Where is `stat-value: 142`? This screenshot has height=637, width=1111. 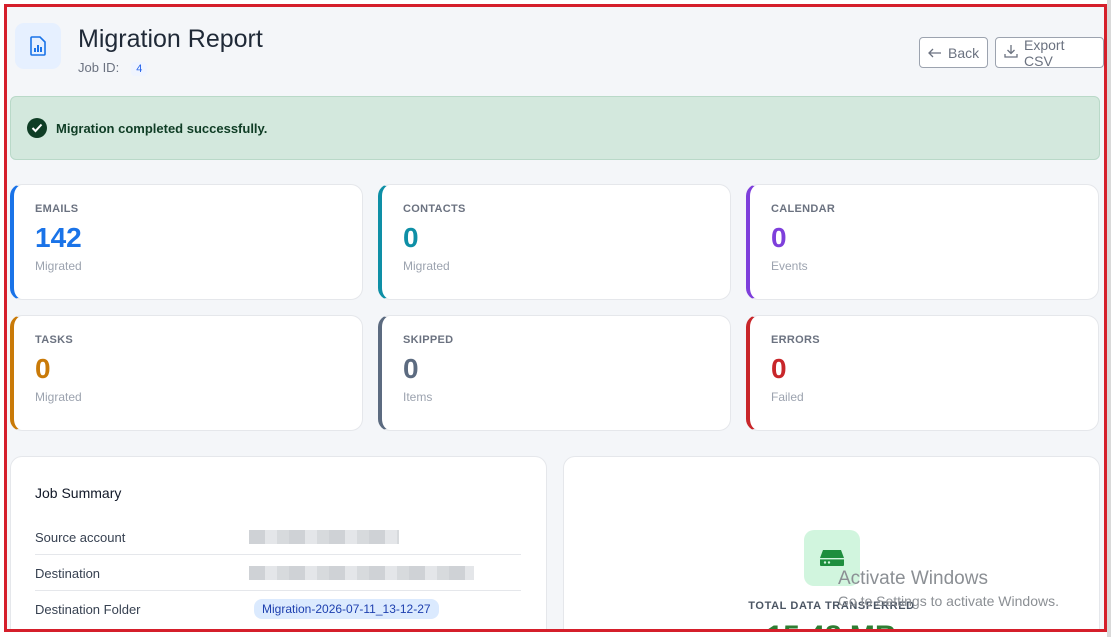 stat-value: 142 is located at coordinates (58, 237).